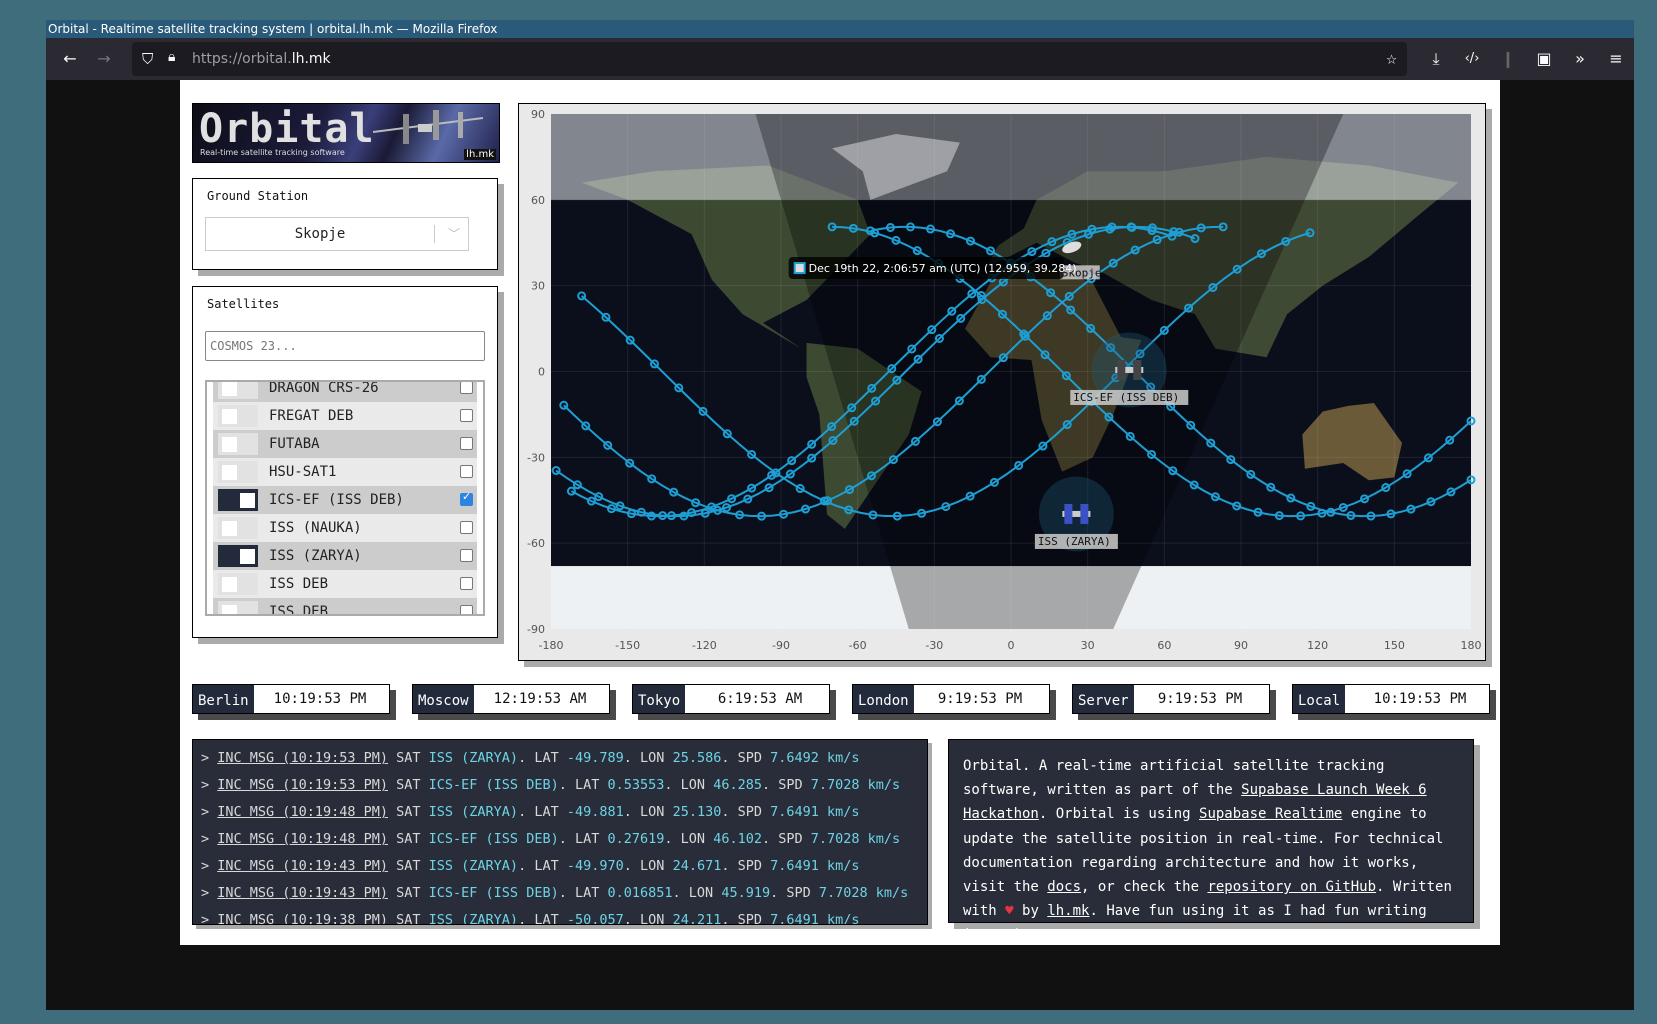  I want to click on download-icon: ⤓, so click(1436, 59).